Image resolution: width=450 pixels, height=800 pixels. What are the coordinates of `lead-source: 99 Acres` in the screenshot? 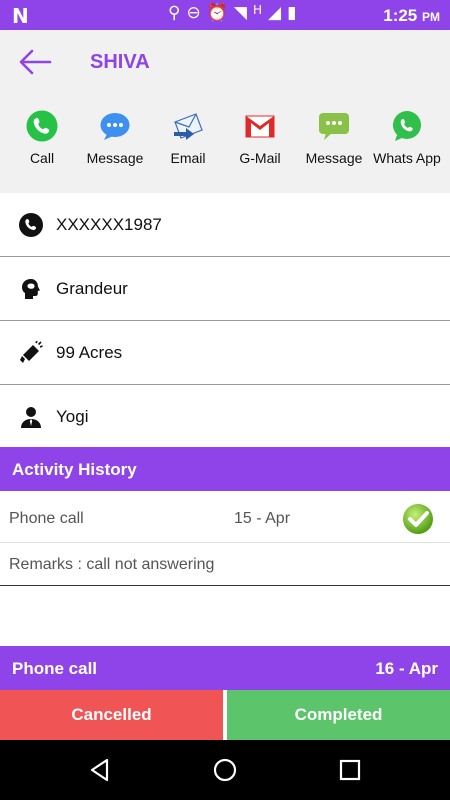 It's located at (89, 352).